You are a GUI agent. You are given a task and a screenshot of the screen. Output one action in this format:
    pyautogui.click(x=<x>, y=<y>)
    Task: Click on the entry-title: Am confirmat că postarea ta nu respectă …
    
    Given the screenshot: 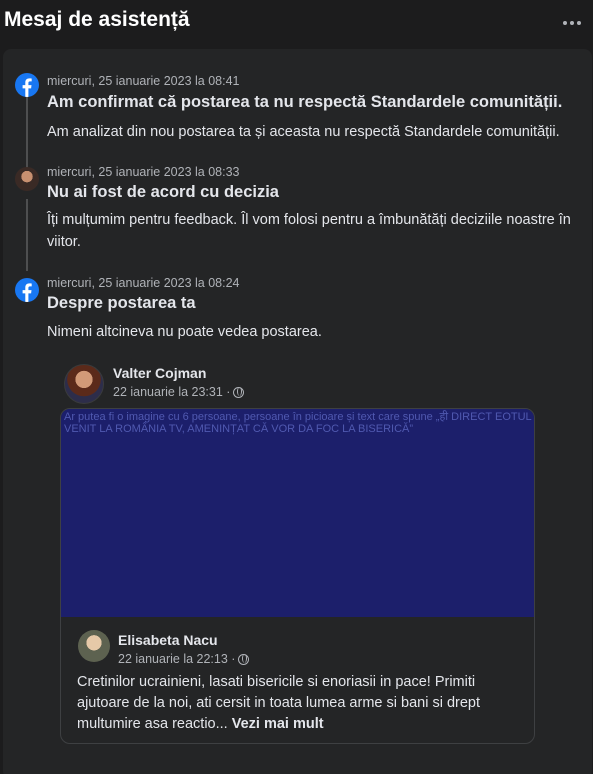 What is the action you would take?
    pyautogui.click(x=305, y=102)
    